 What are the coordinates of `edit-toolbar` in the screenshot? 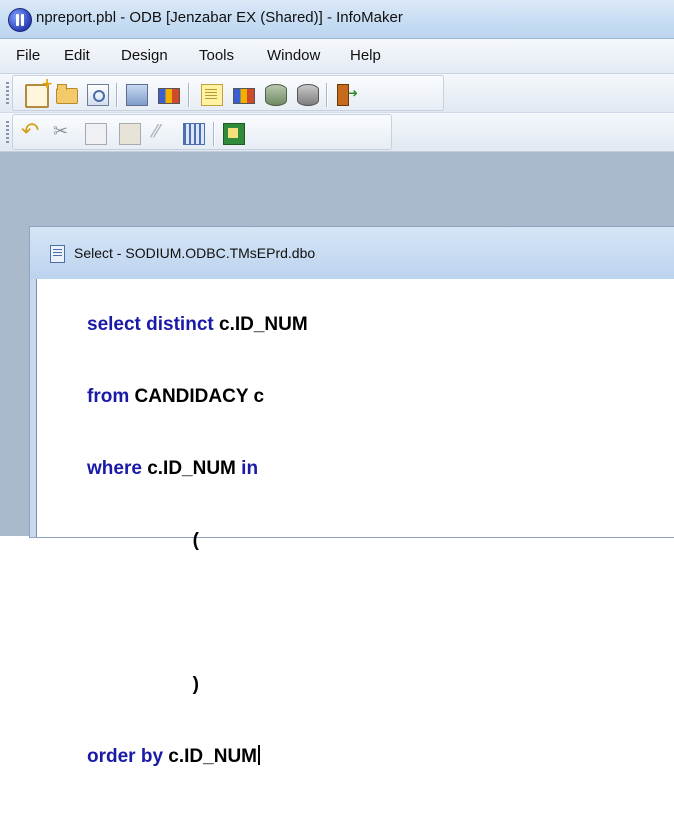 It's located at (337, 132).